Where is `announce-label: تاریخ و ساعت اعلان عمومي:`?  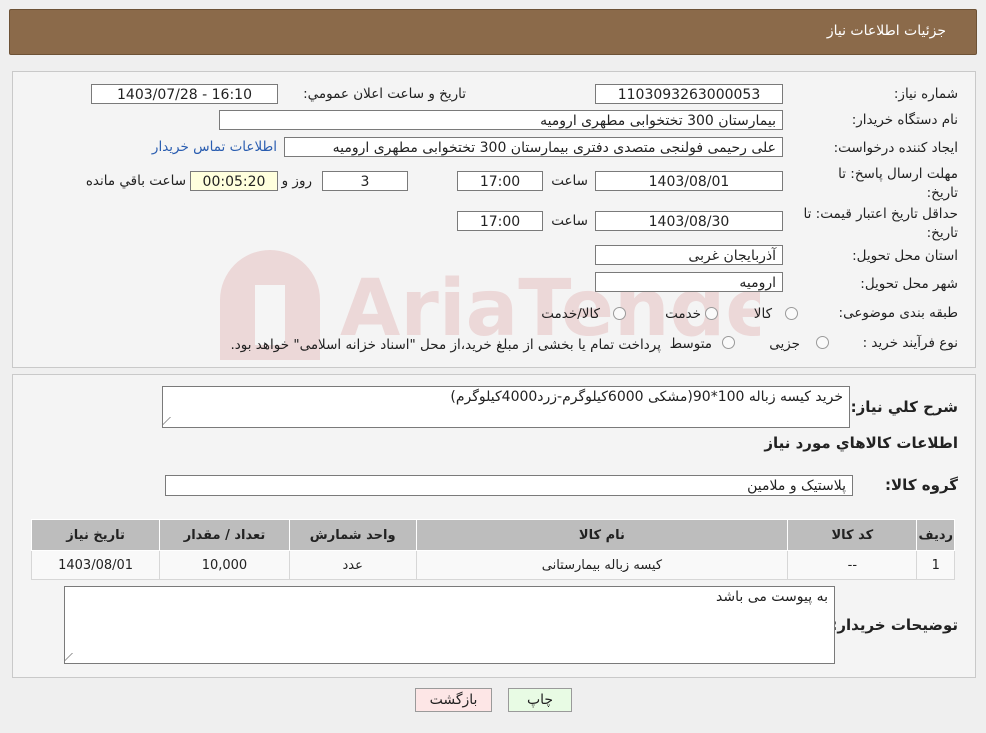 announce-label: تاریخ و ساعت اعلان عمومي: is located at coordinates (384, 94).